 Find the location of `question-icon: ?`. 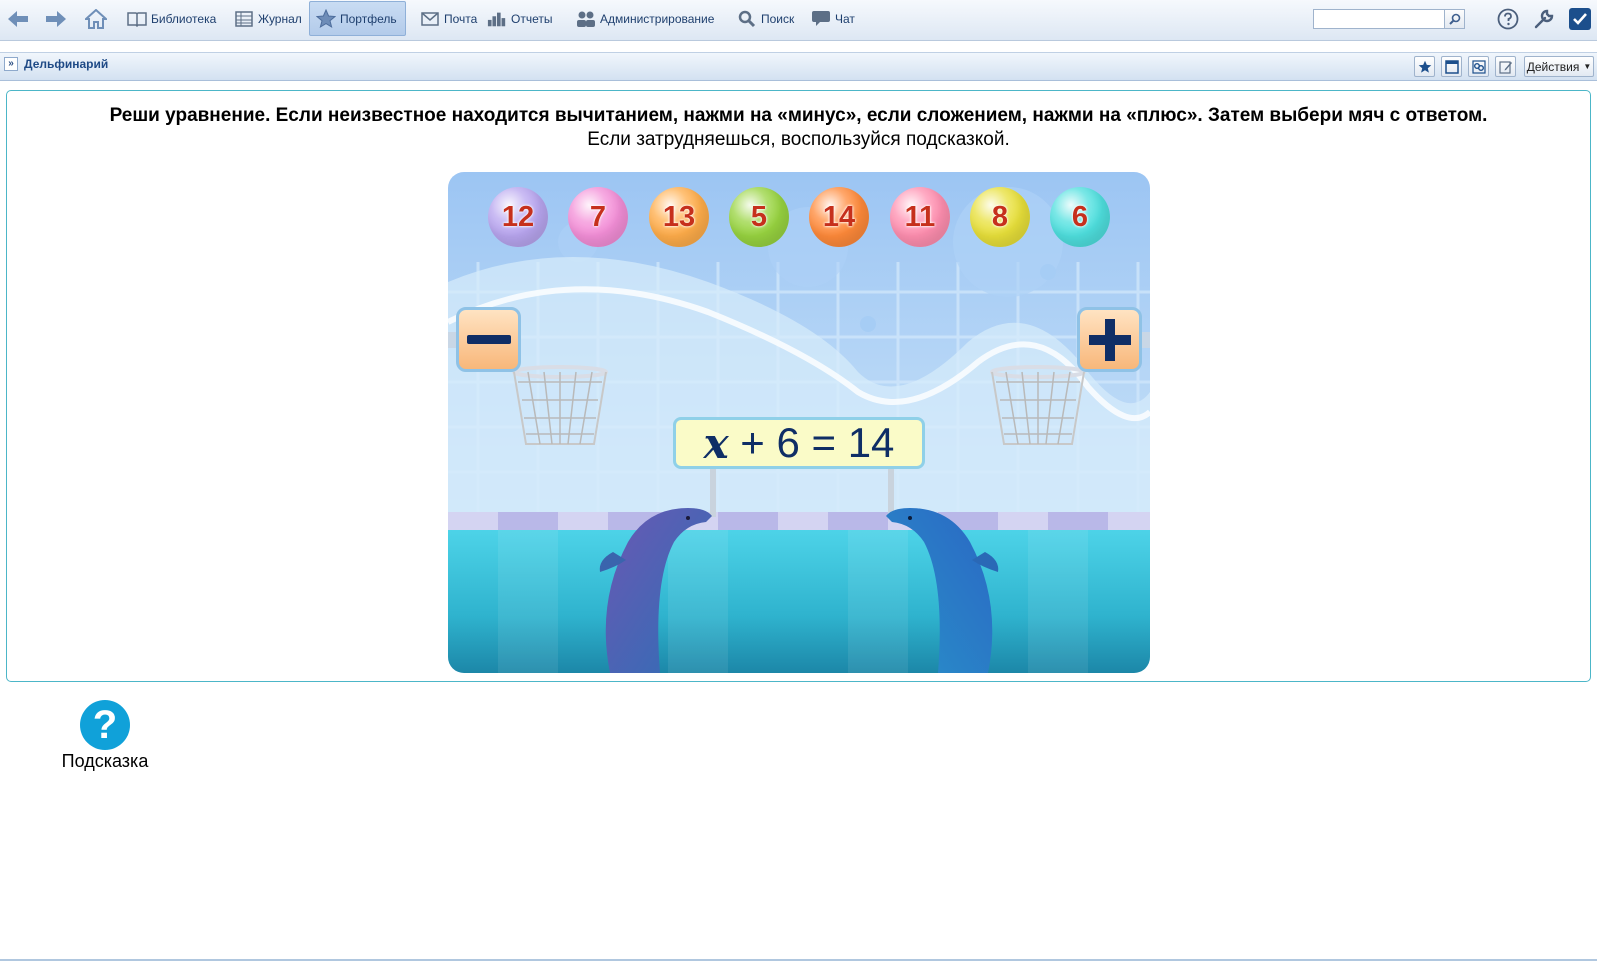

question-icon: ? is located at coordinates (105, 725).